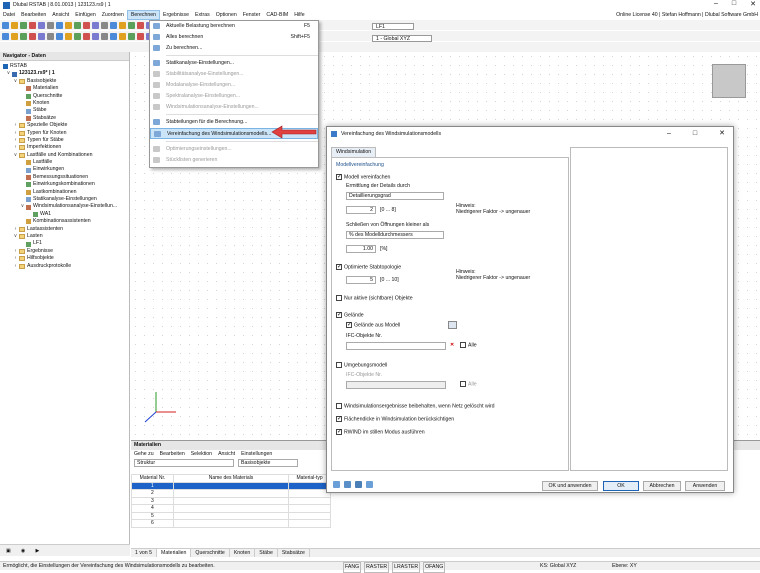 This screenshot has height=573, width=760. Describe the element at coordinates (395, 235) in the screenshot. I see `openings-select: % des Modelldurchmessers` at that location.